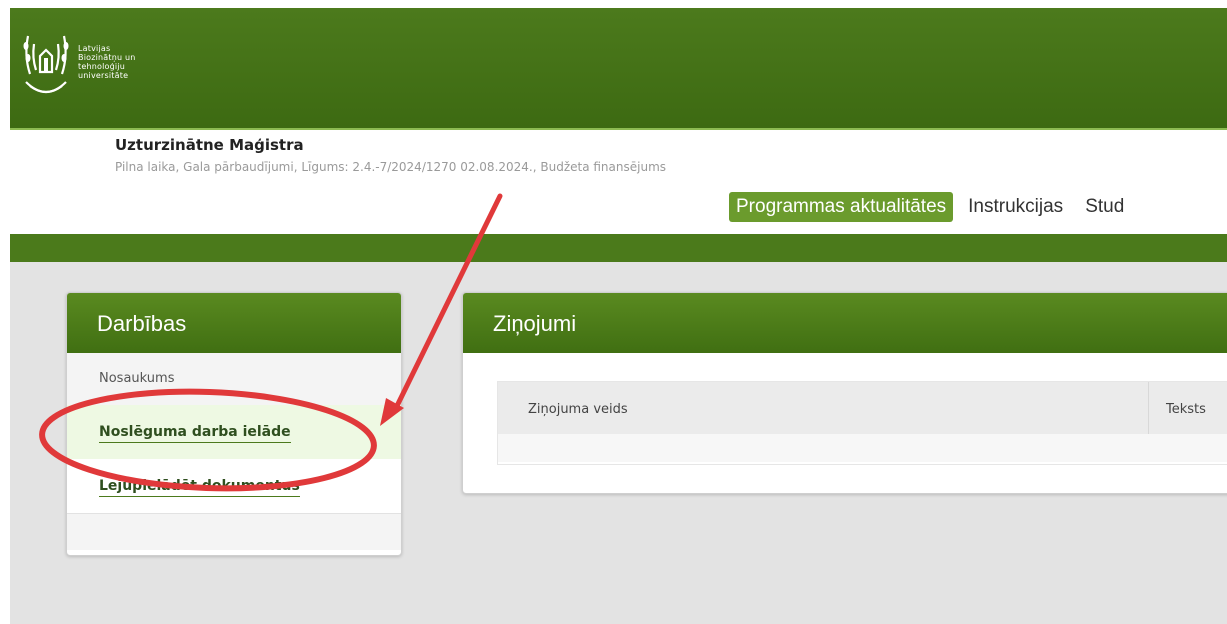 The height and width of the screenshot is (624, 1227). What do you see at coordinates (103, 75) in the screenshot?
I see `logo-line-4: universitāte` at bounding box center [103, 75].